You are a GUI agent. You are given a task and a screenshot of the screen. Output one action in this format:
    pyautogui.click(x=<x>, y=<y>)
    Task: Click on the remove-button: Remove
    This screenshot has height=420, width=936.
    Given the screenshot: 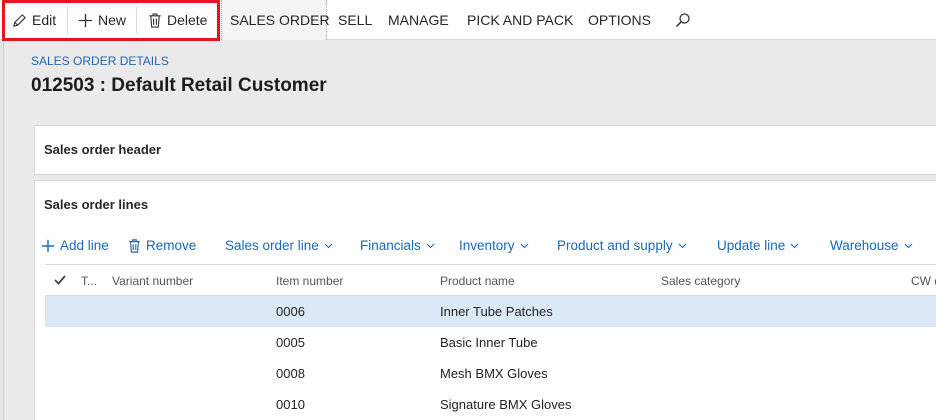 What is the action you would take?
    pyautogui.click(x=162, y=245)
    